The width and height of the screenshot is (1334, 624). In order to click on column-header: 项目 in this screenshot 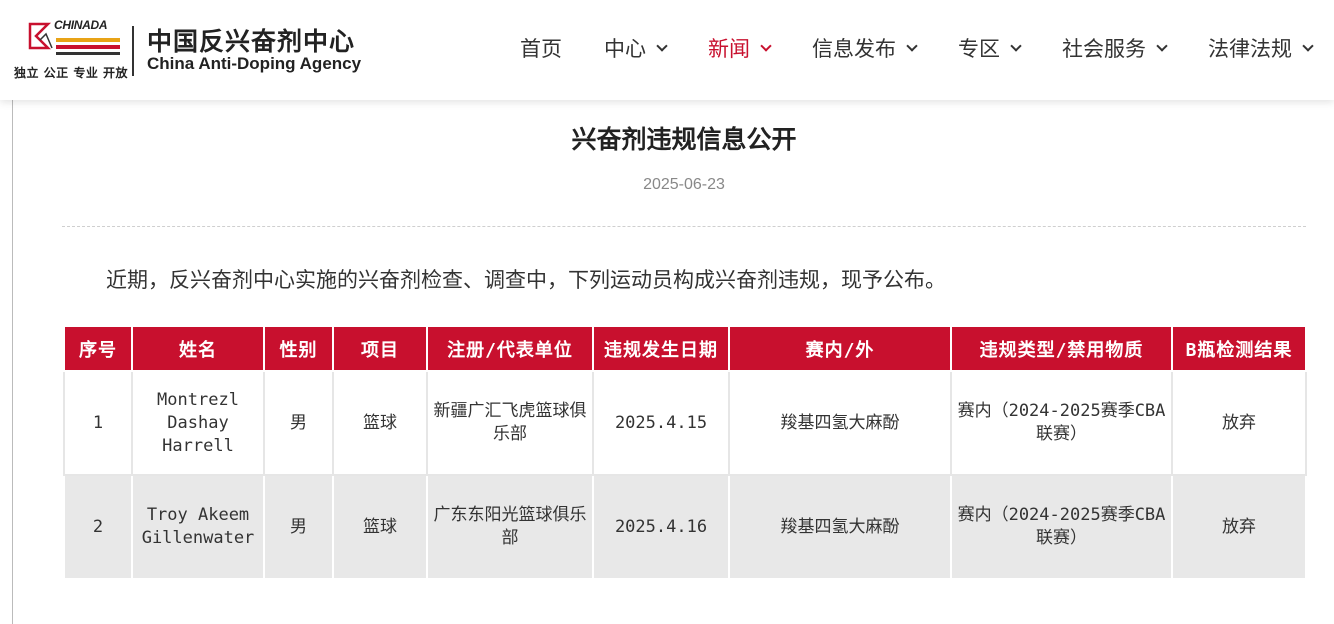, I will do `click(380, 348)`.